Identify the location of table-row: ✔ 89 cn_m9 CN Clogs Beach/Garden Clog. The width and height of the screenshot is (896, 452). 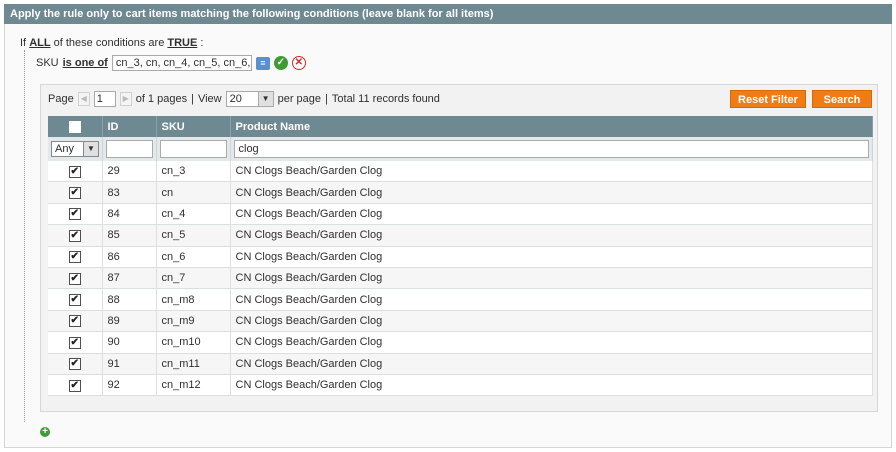
(460, 321).